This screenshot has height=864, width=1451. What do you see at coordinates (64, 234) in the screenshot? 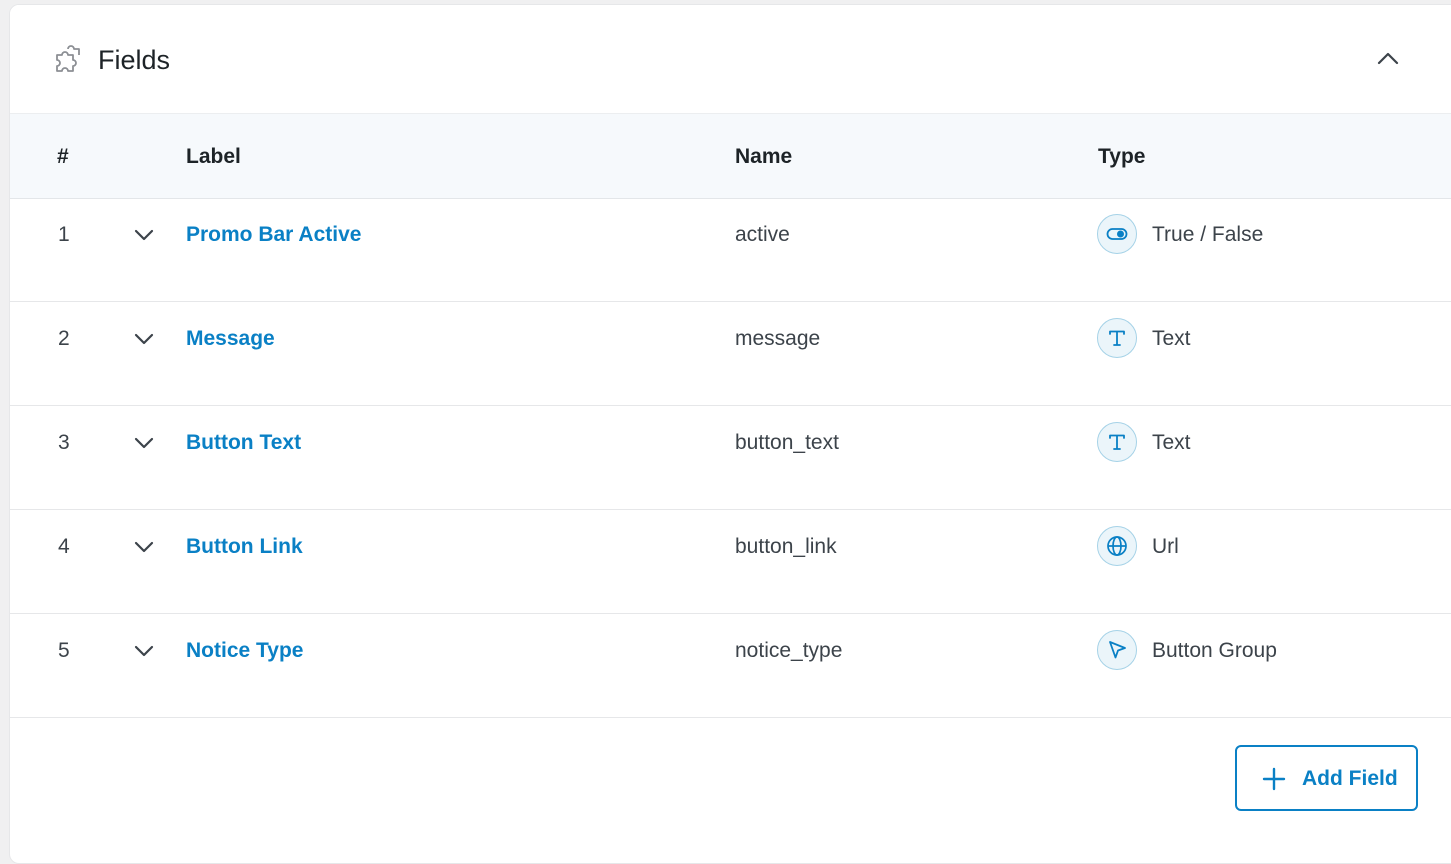
I see `field-number: 1` at bounding box center [64, 234].